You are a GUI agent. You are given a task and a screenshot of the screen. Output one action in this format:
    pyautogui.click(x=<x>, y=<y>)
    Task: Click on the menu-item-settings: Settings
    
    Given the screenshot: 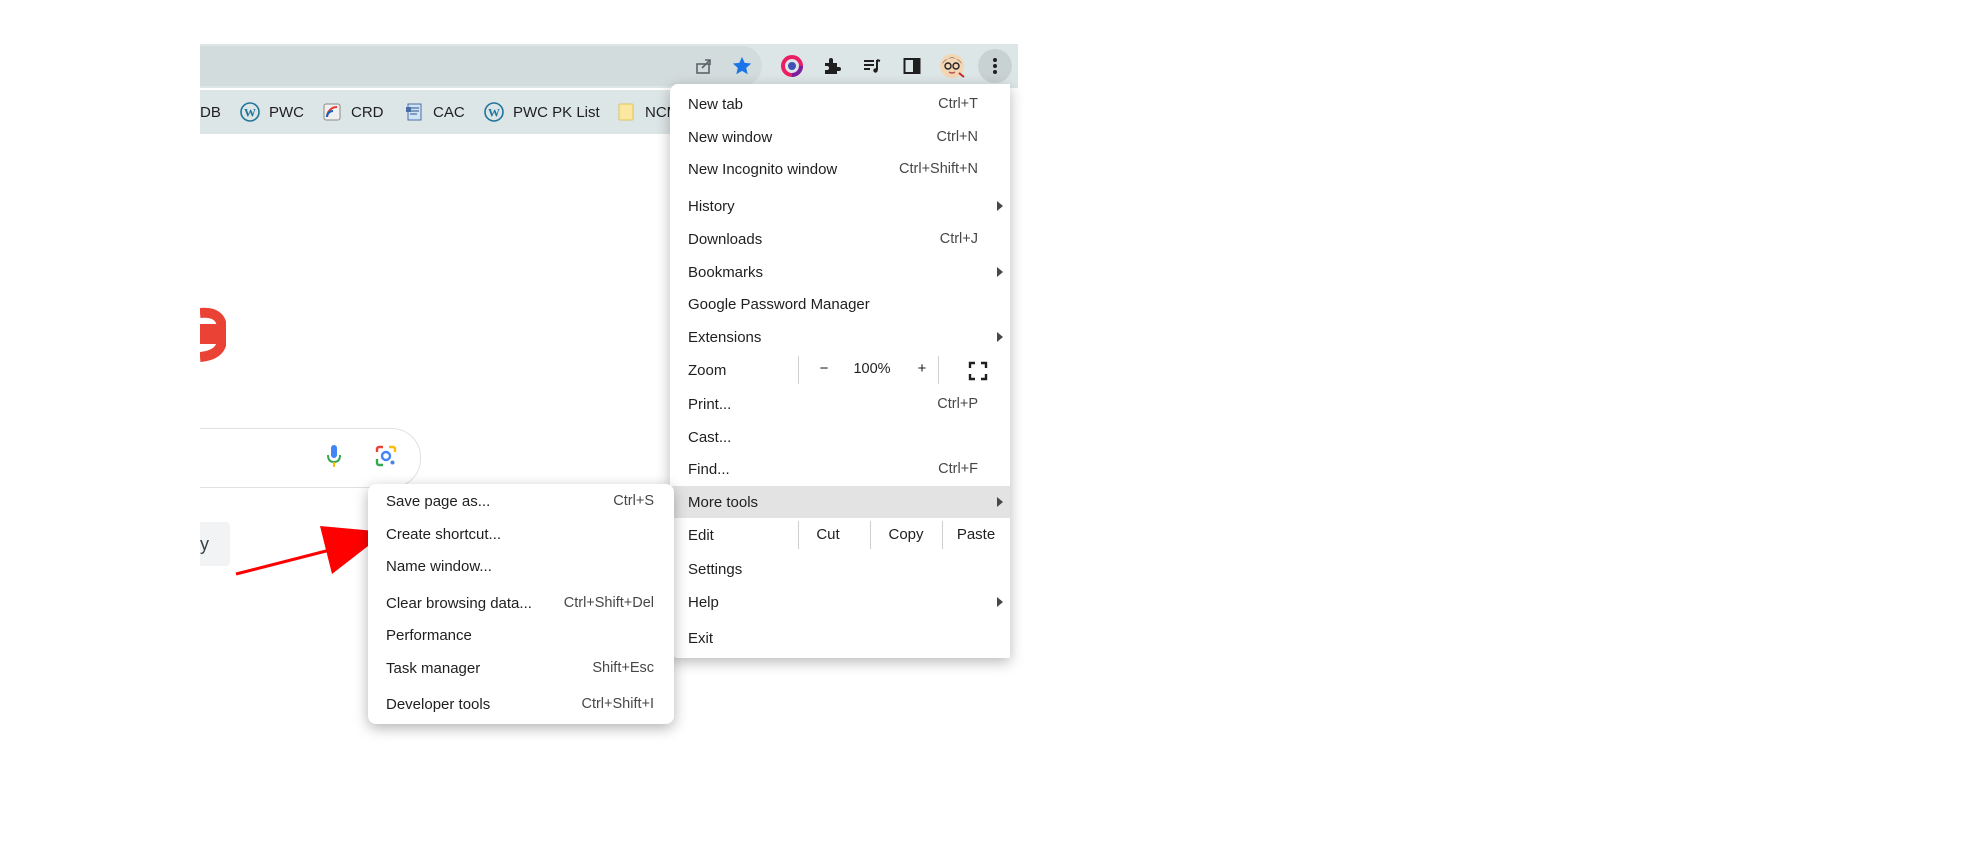 What is the action you would take?
    pyautogui.click(x=840, y=569)
    